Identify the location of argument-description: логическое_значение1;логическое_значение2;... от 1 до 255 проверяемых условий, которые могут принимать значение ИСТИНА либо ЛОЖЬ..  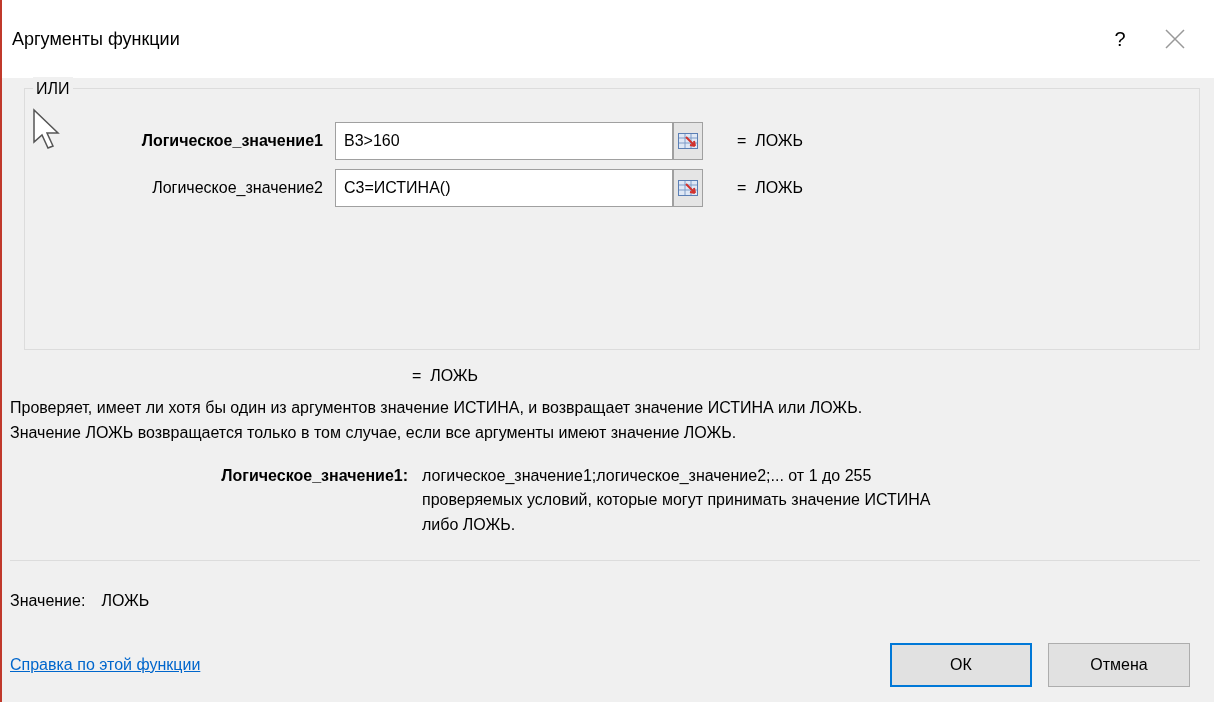
(677, 500).